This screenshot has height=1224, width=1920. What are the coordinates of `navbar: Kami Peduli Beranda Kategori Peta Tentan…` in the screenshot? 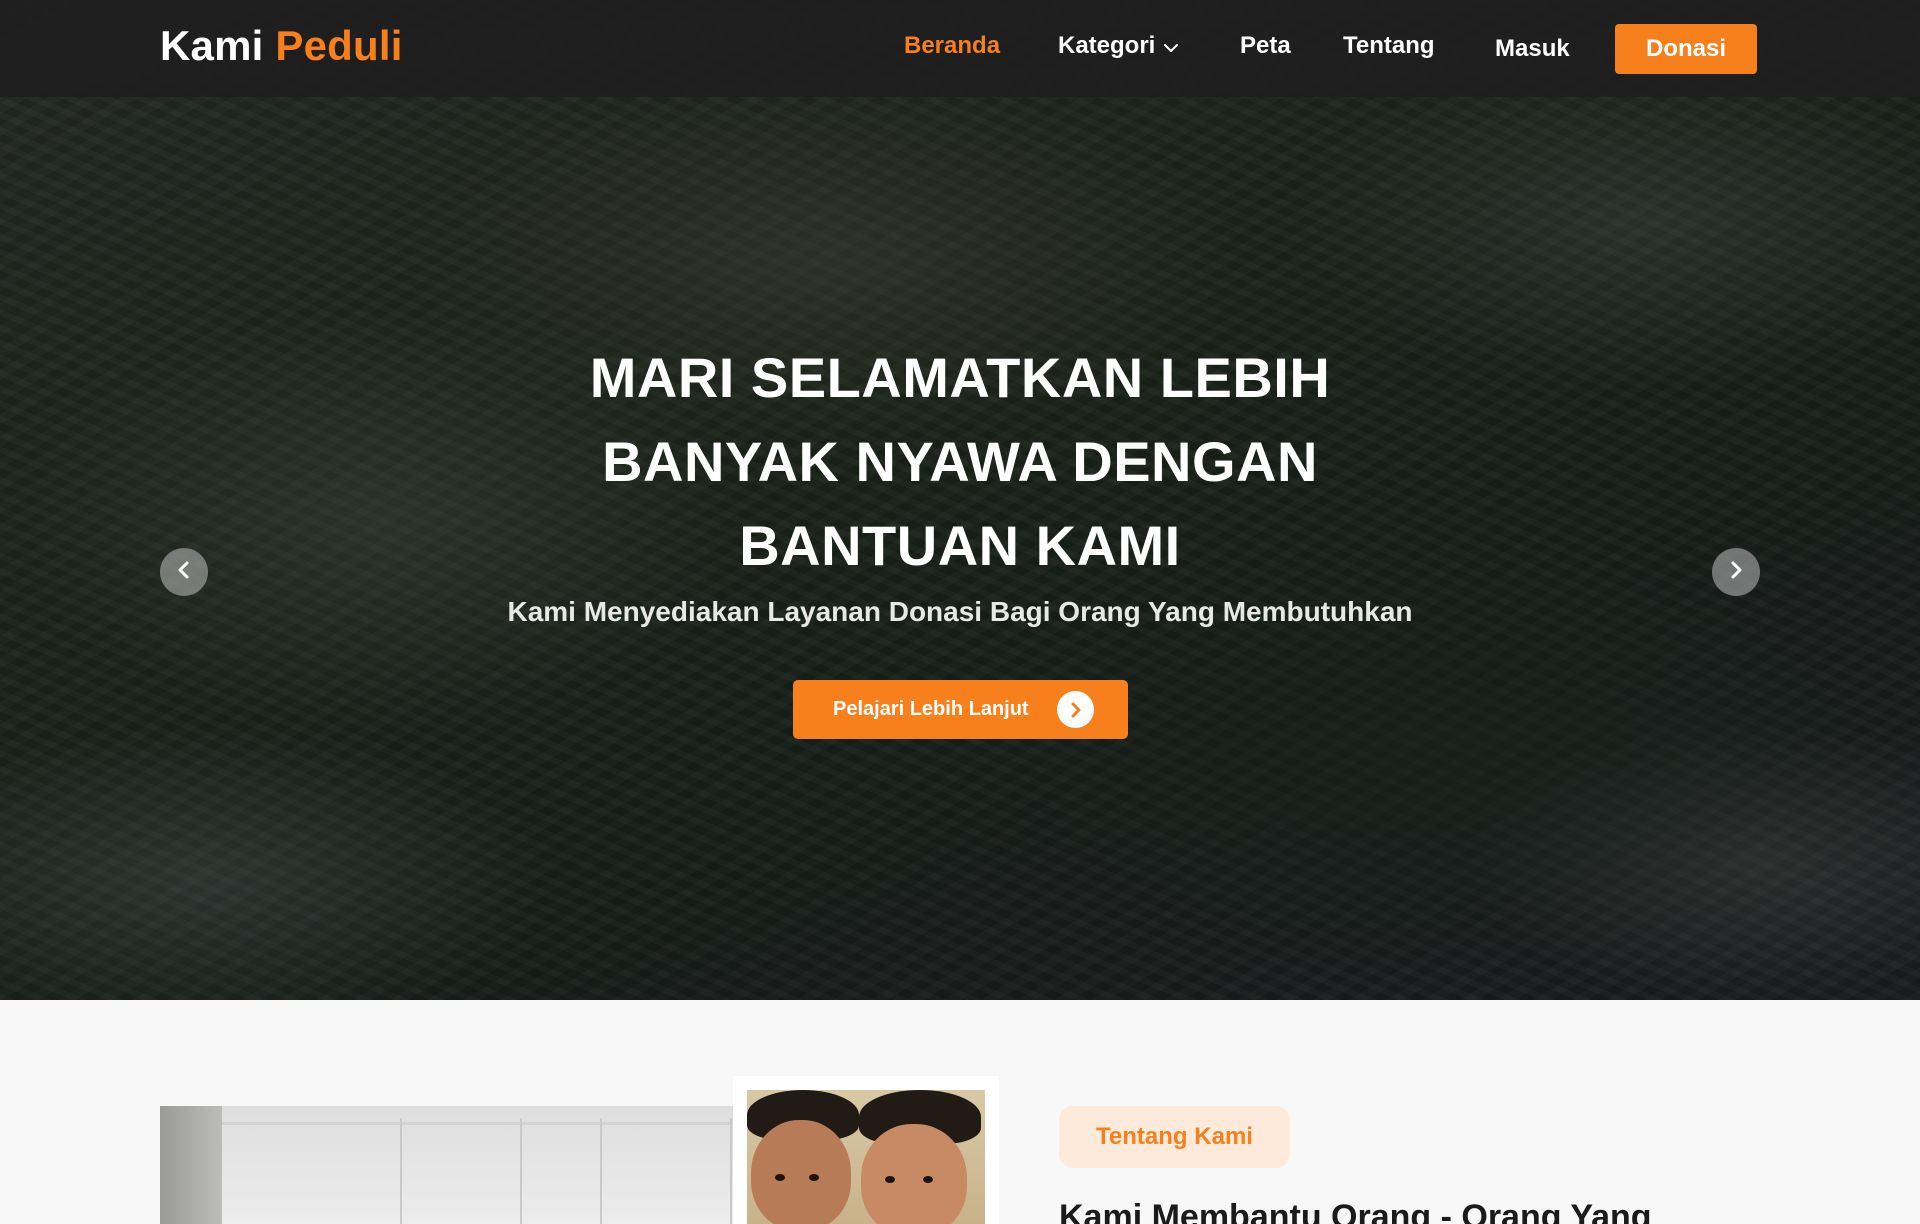 It's located at (960, 48).